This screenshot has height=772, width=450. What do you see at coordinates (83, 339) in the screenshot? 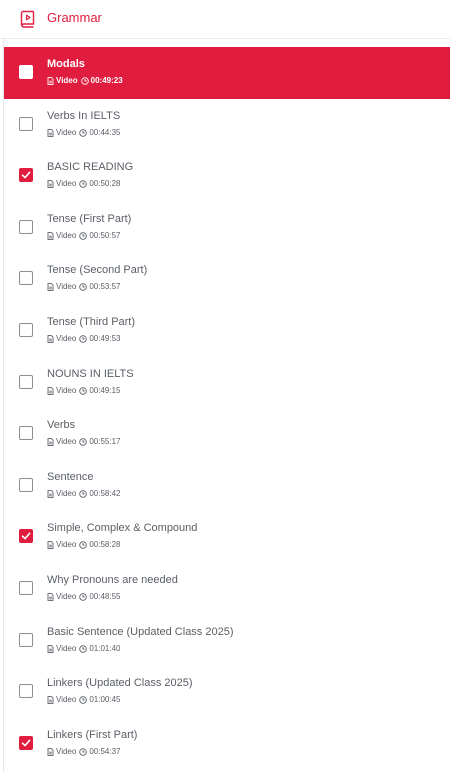
I see `lesson-meta: Video 00:49:53` at bounding box center [83, 339].